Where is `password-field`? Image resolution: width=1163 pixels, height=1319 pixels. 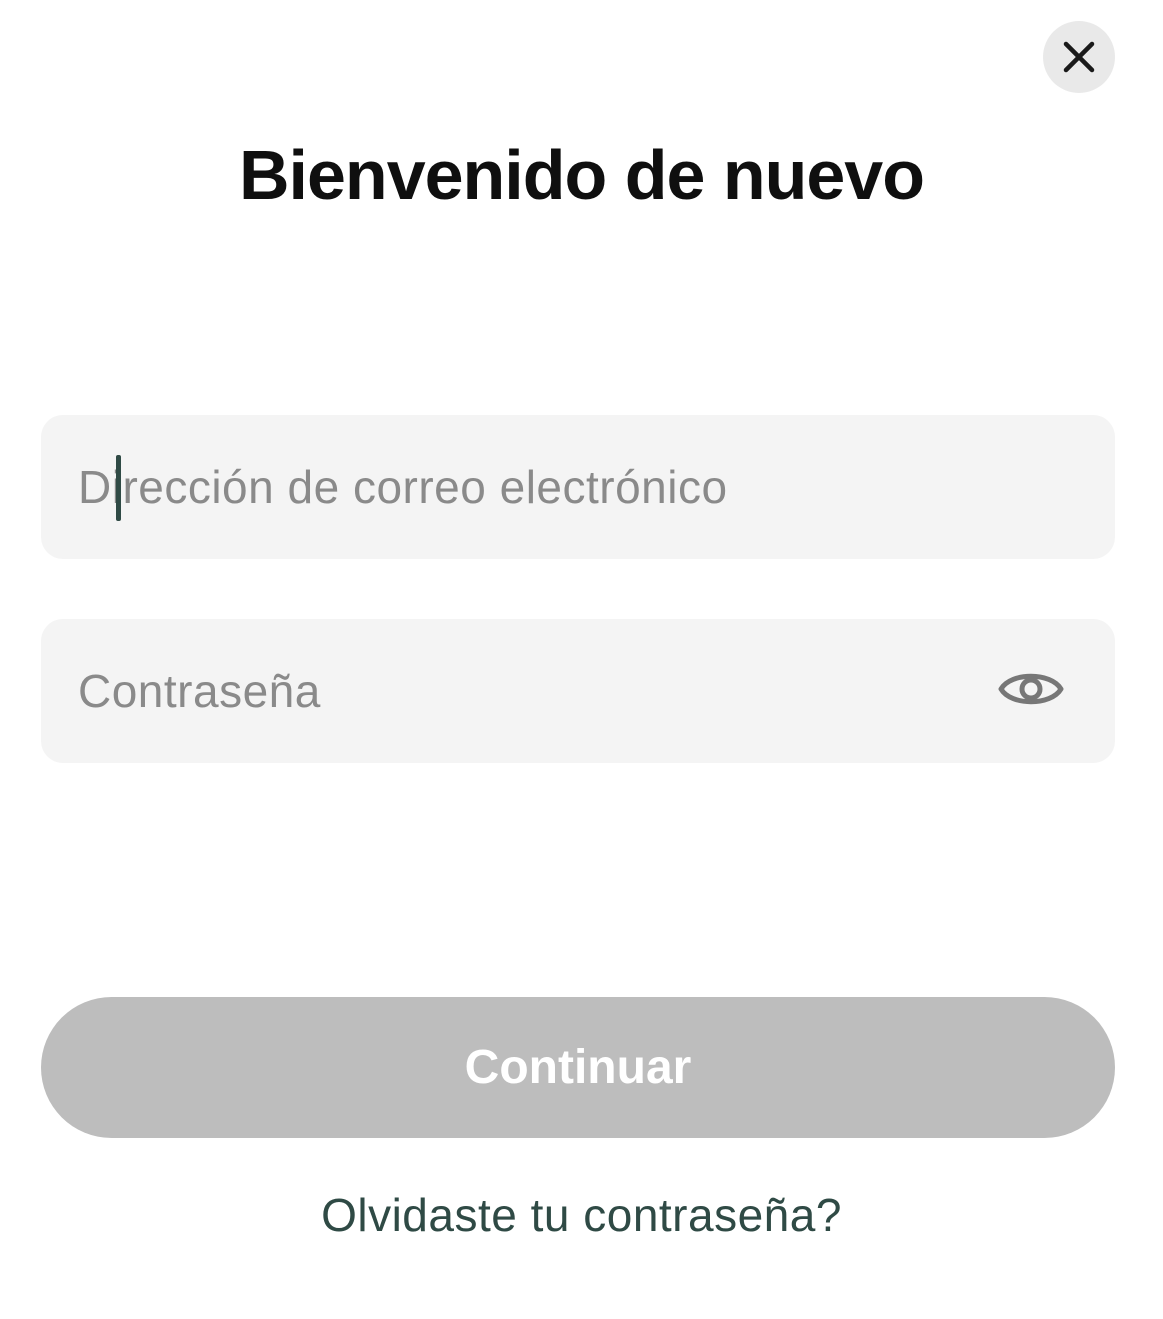
password-field is located at coordinates (528, 691).